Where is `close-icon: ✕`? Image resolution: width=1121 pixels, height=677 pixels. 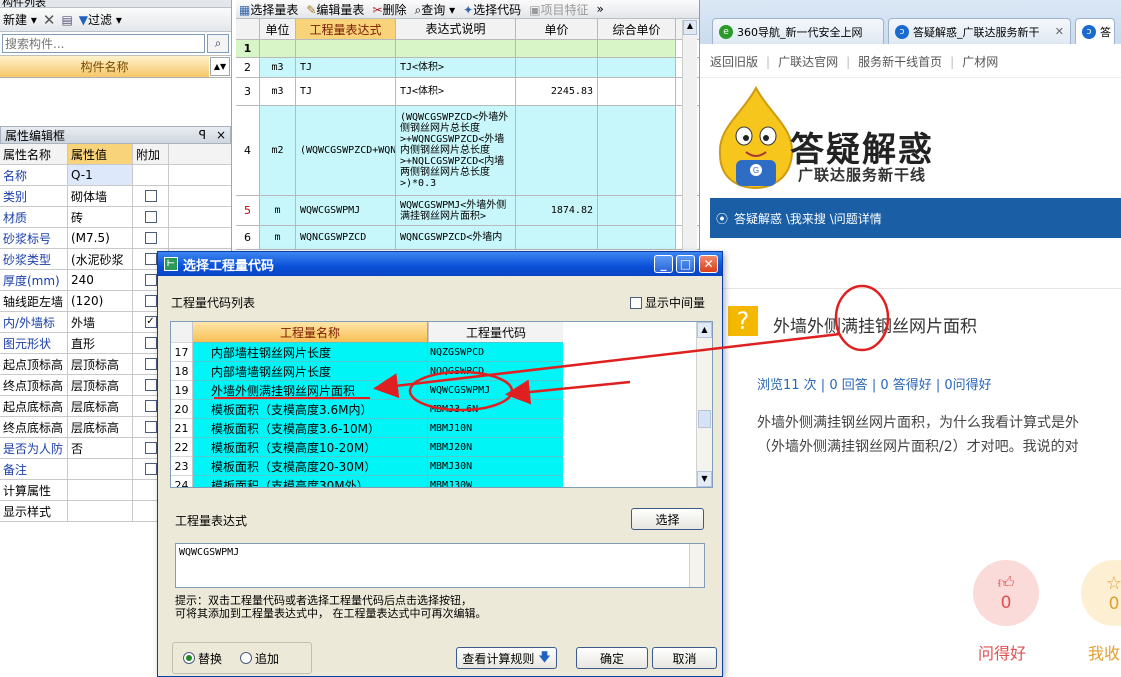 close-icon: ✕ is located at coordinates (1059, 31).